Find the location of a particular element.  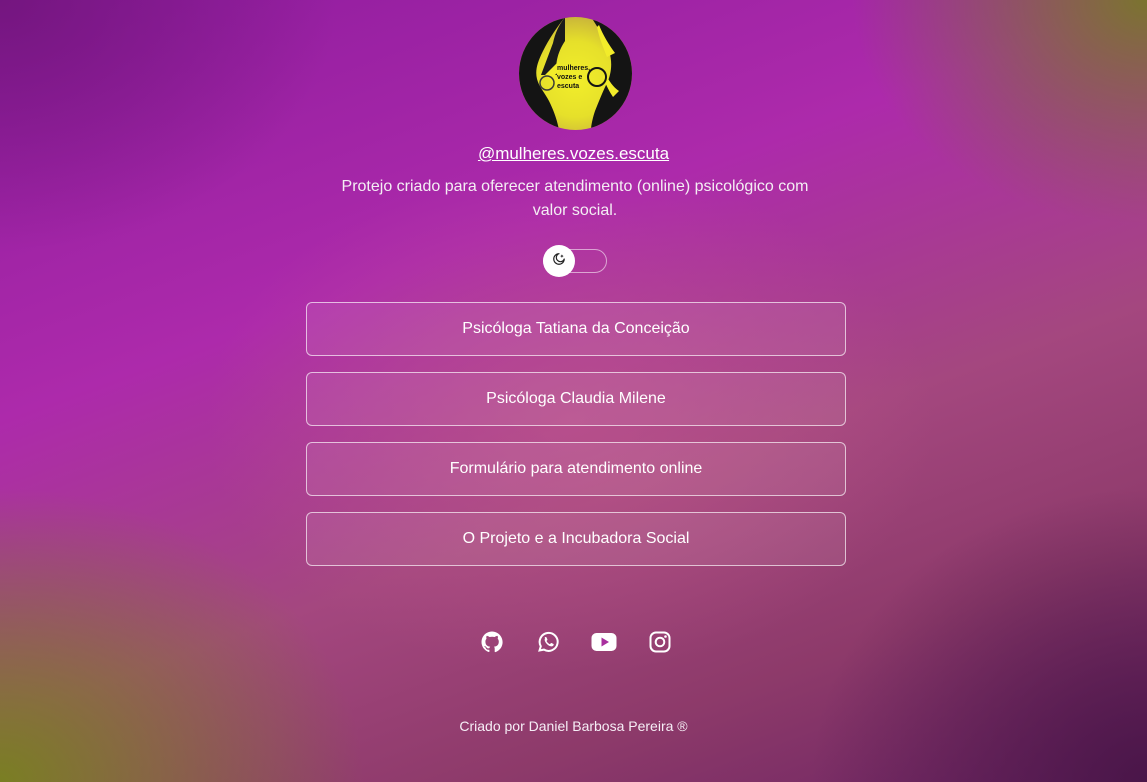

link-button-formulario: Formulário para atendimento online is located at coordinates (576, 469).